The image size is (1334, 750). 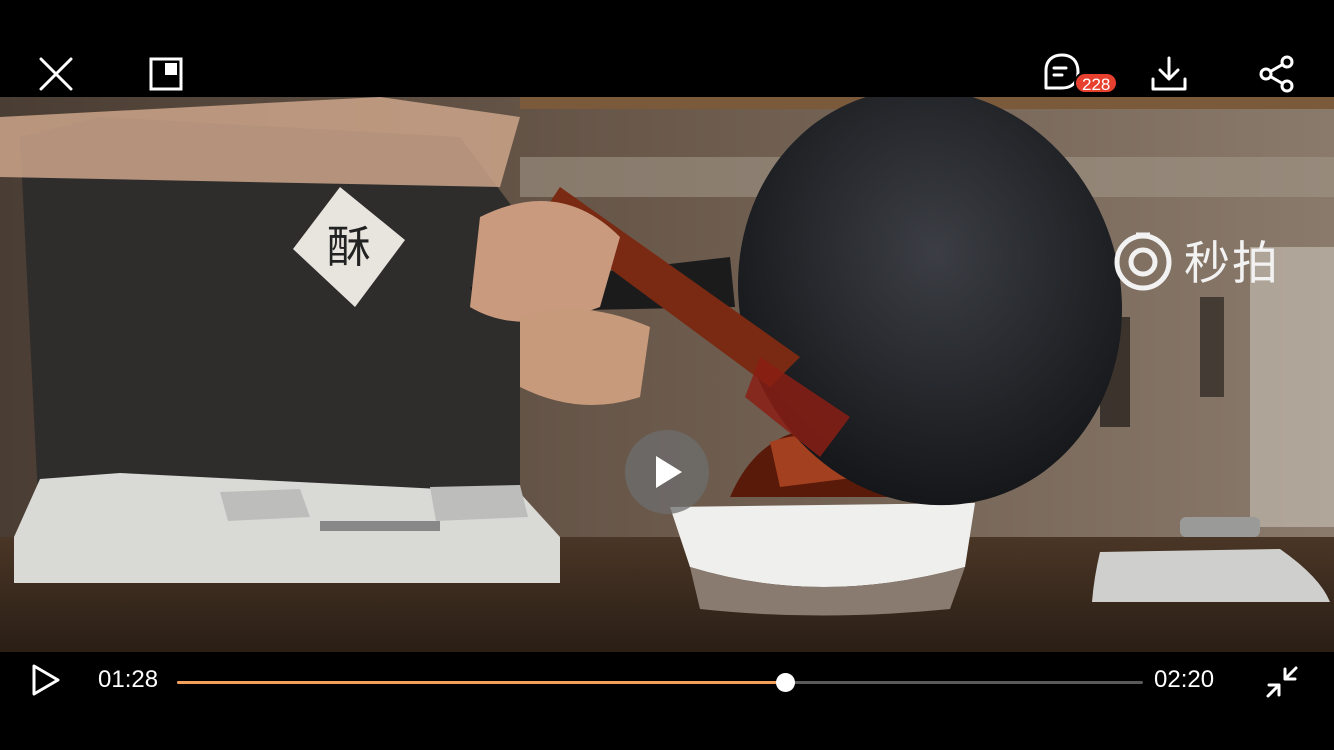 I want to click on download-icon, so click(x=1169, y=73).